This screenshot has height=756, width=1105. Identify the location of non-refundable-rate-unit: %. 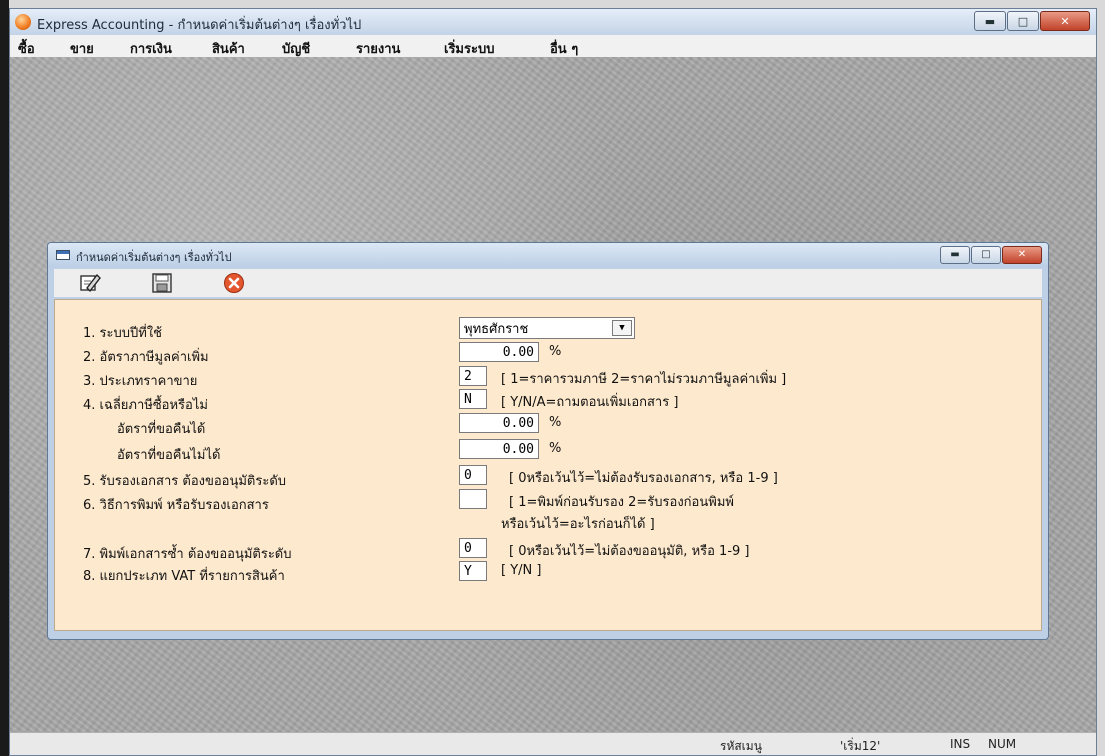
(555, 448).